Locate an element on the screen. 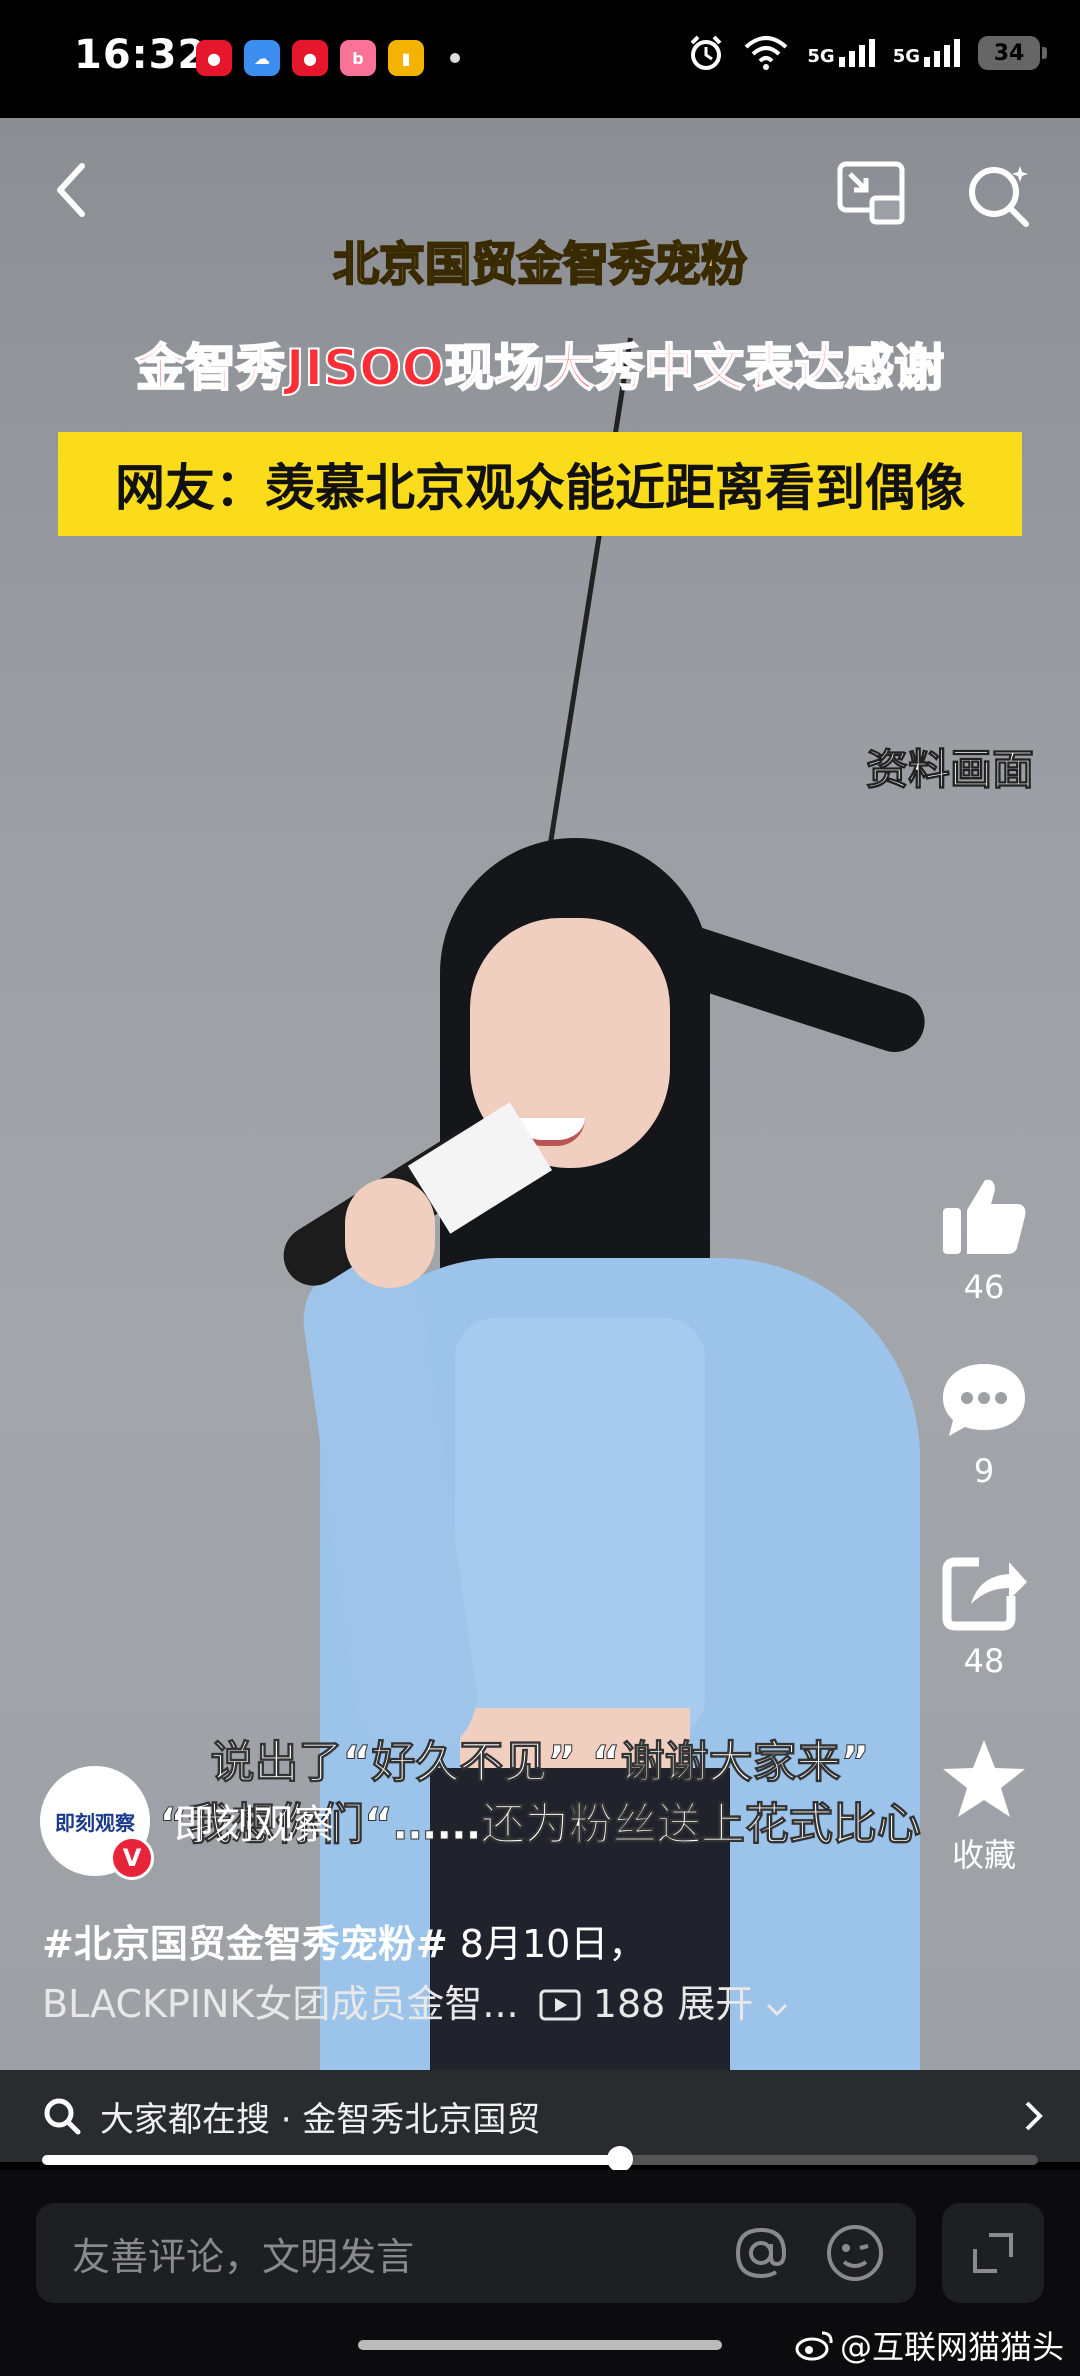 This screenshot has height=2376, width=1080. status-right: 5G 5G 34 is located at coordinates (867, 53).